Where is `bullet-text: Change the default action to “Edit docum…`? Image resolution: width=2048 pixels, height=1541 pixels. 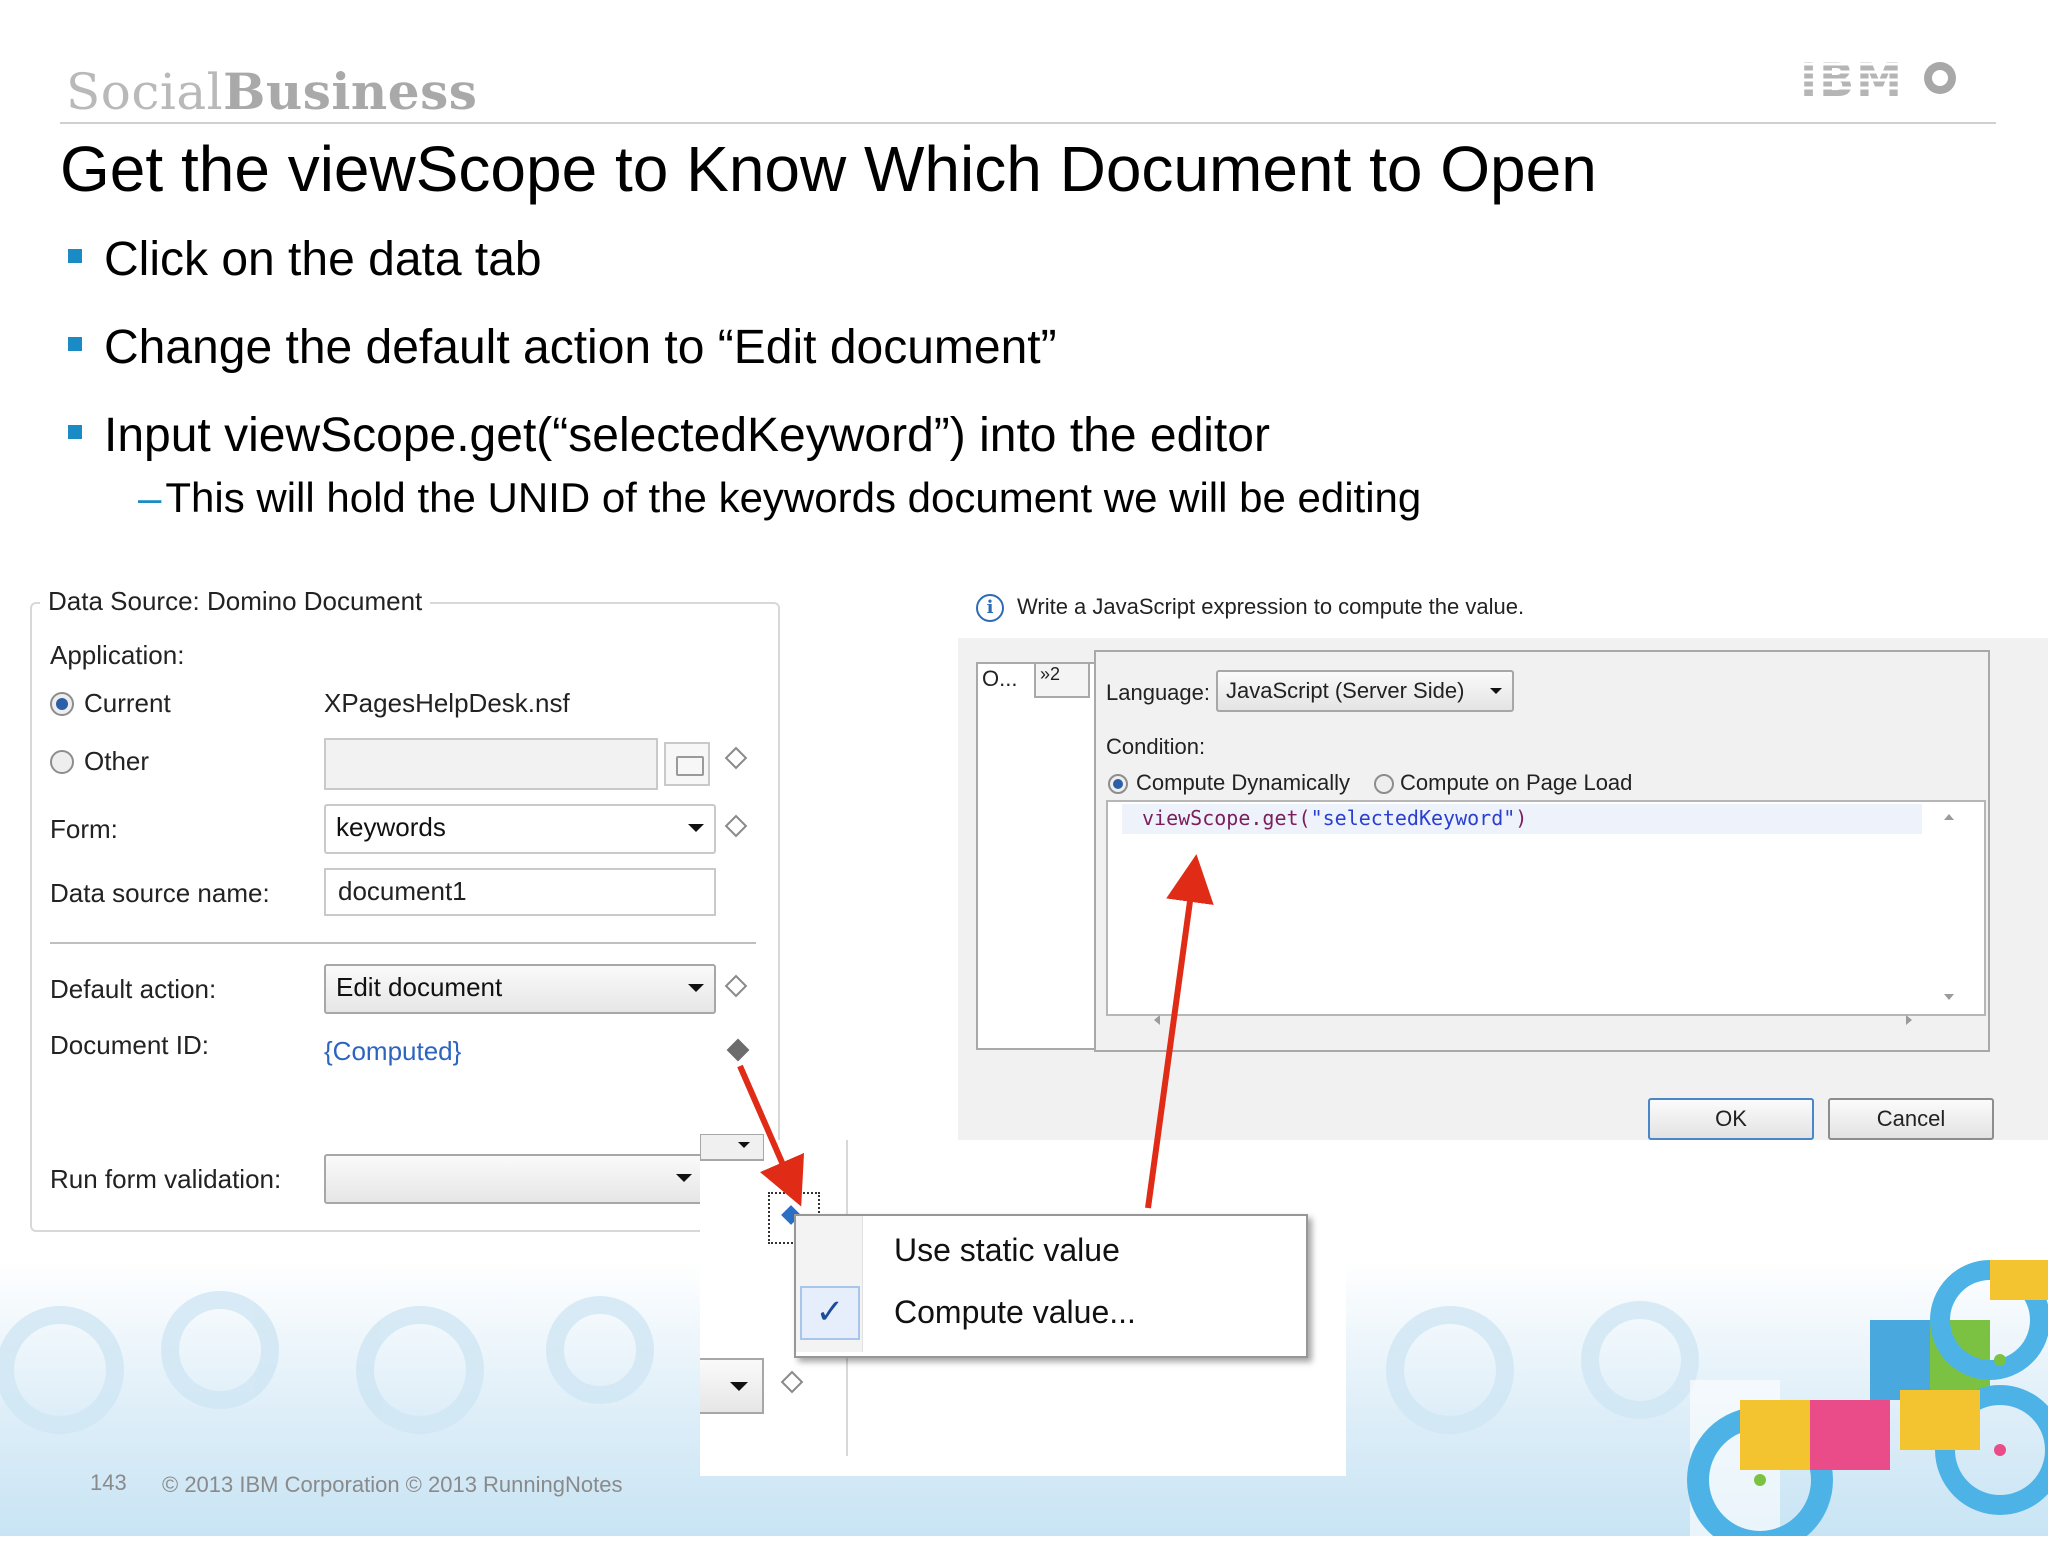 bullet-text: Change the default action to “Edit docum… is located at coordinates (580, 347).